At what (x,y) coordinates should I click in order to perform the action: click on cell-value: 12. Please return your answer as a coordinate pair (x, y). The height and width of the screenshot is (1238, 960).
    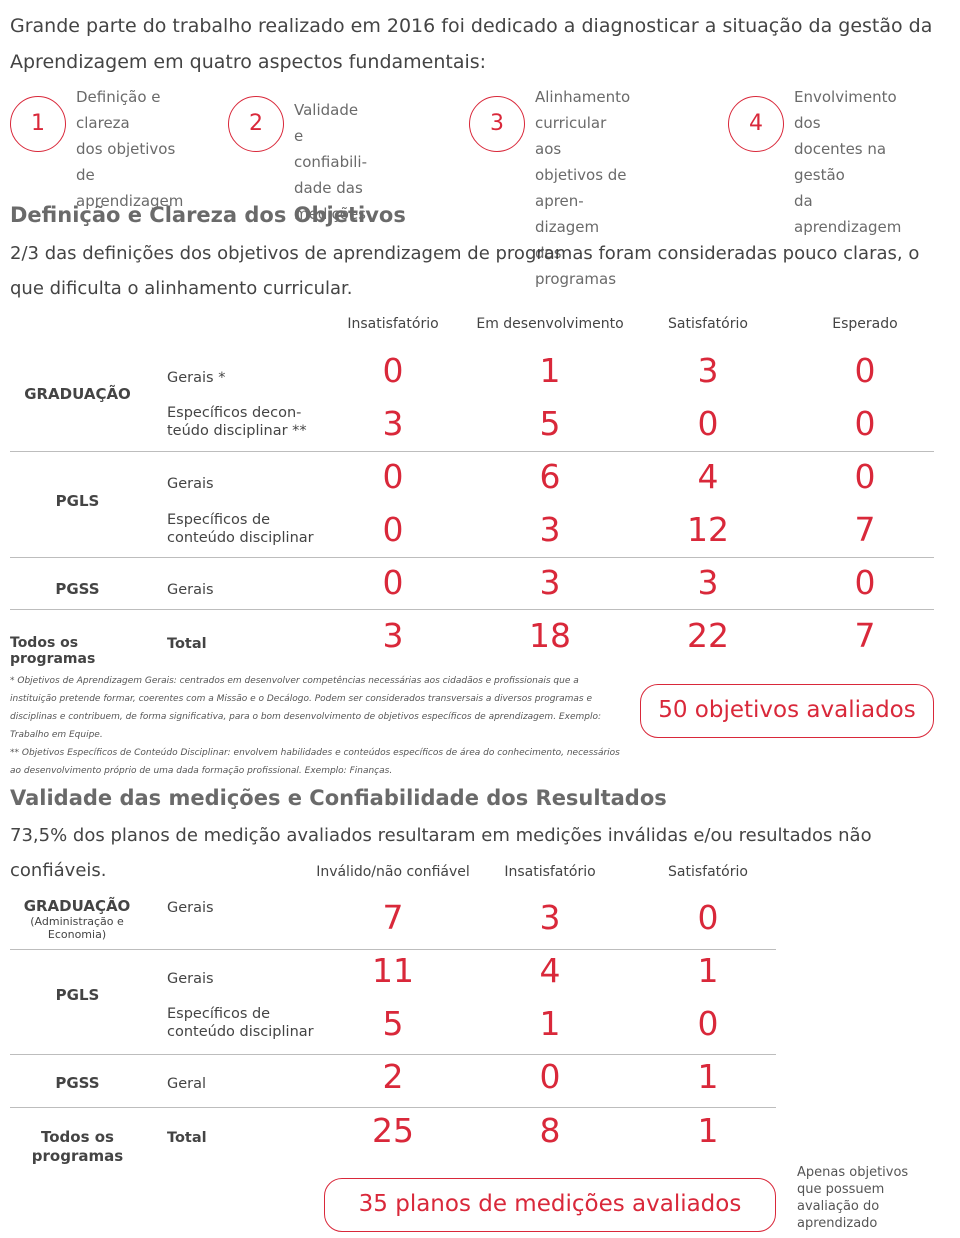
    Looking at the image, I should click on (708, 529).